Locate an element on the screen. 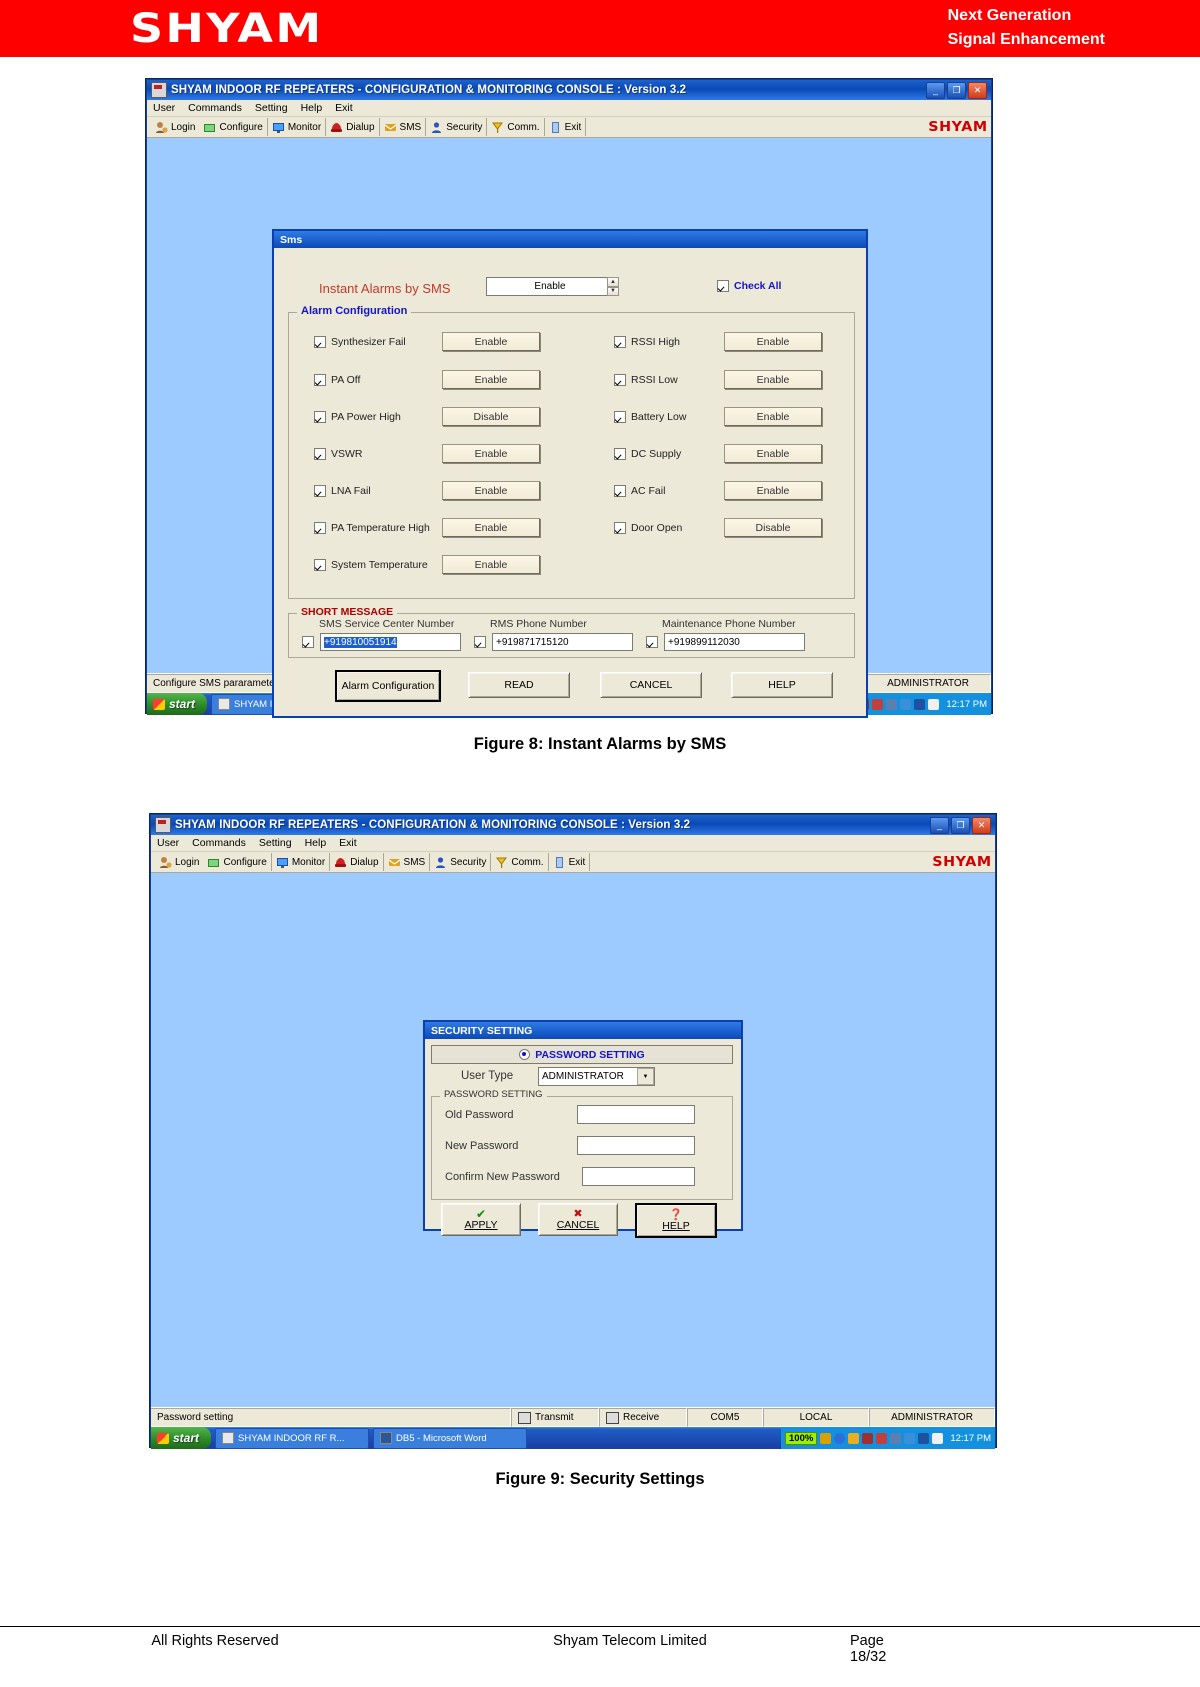 The image size is (1200, 1687). alarm-row-pa-off: PA Off is located at coordinates (337, 380).